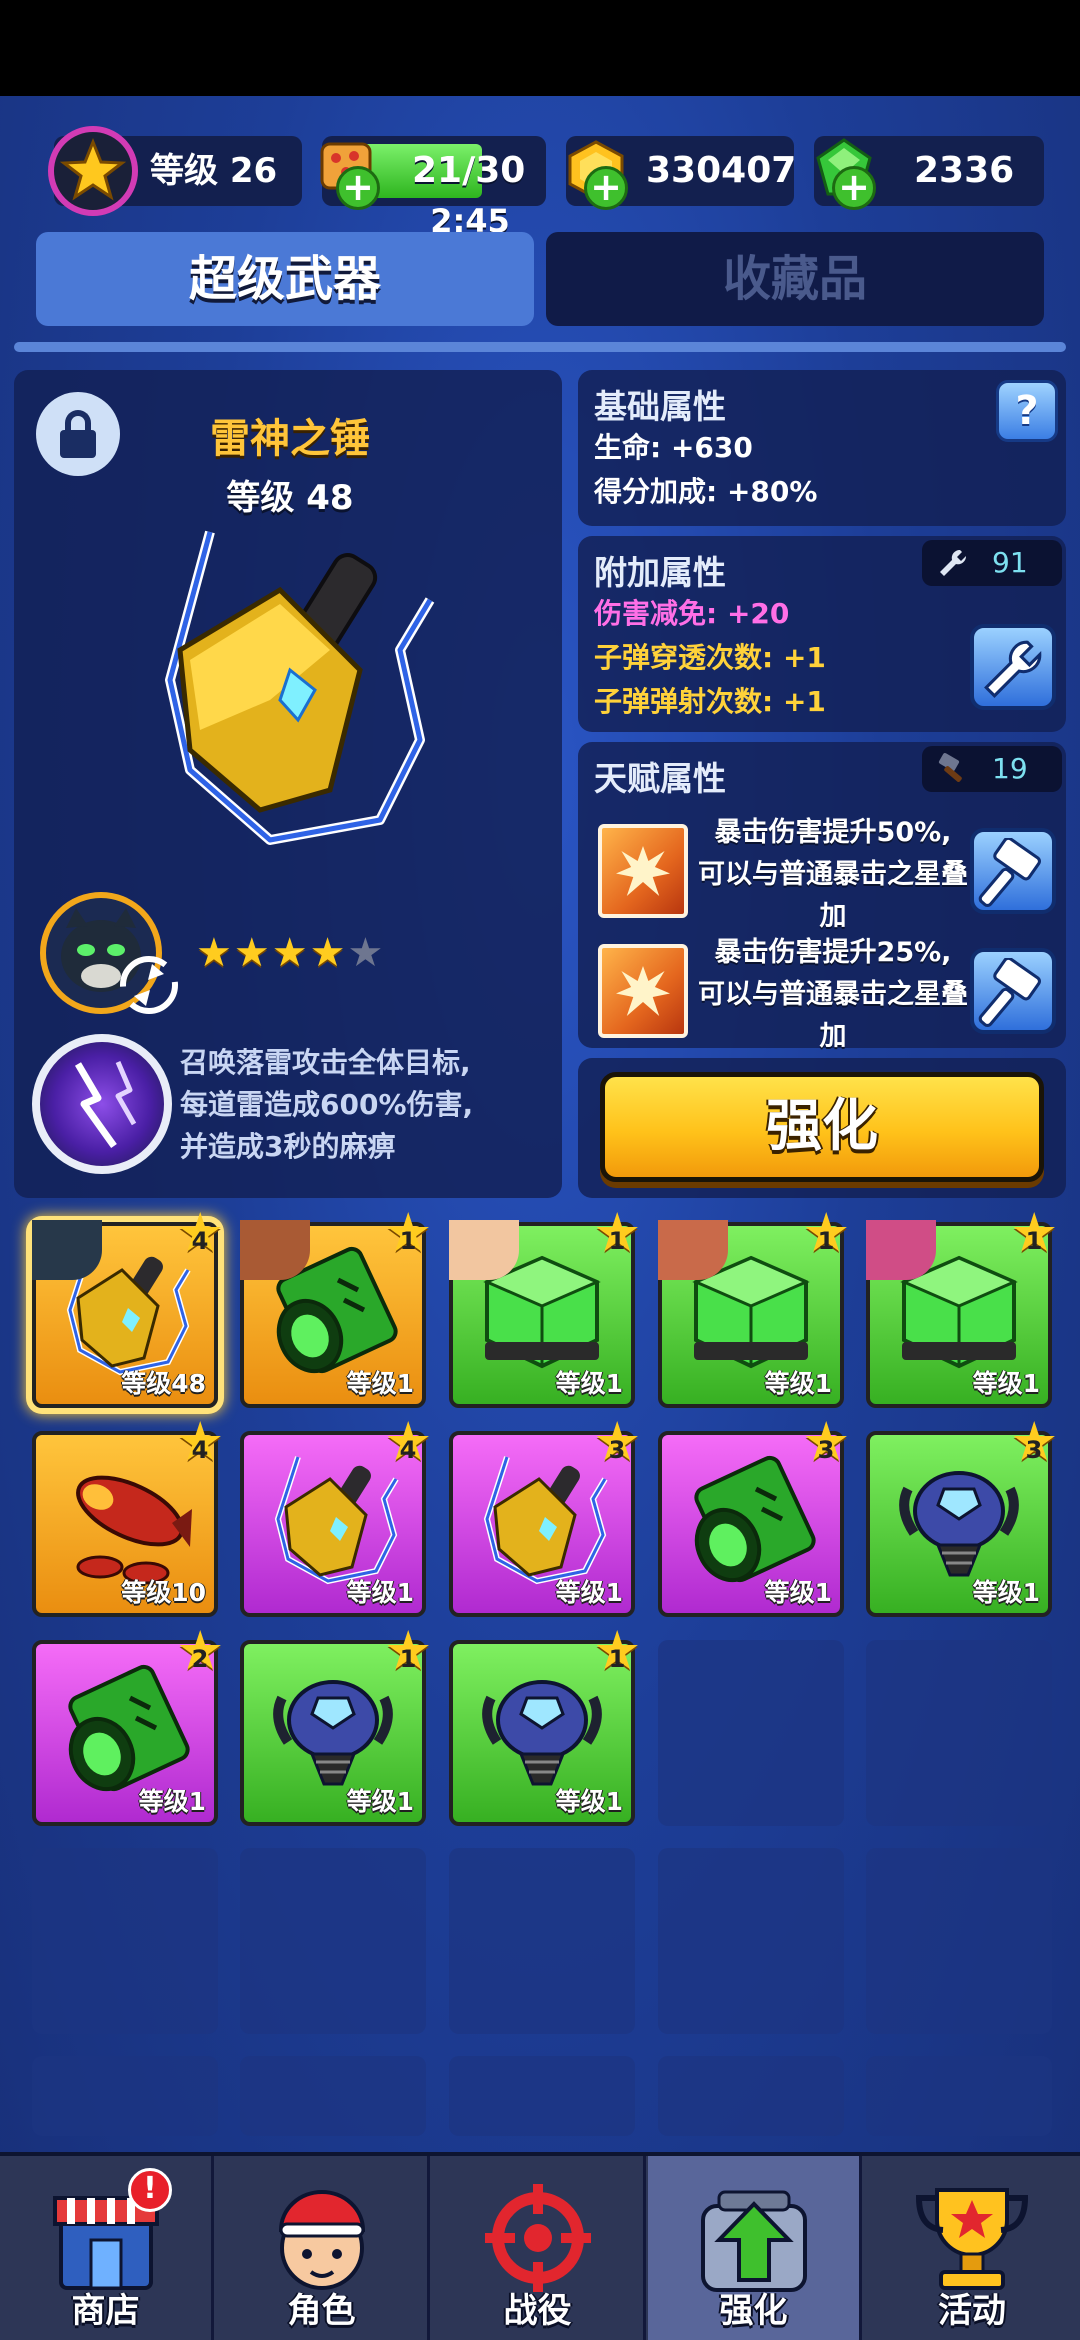 Image resolution: width=1080 pixels, height=2340 pixels. Describe the element at coordinates (833, 1036) in the screenshot. I see `talent-line: 加` at that location.